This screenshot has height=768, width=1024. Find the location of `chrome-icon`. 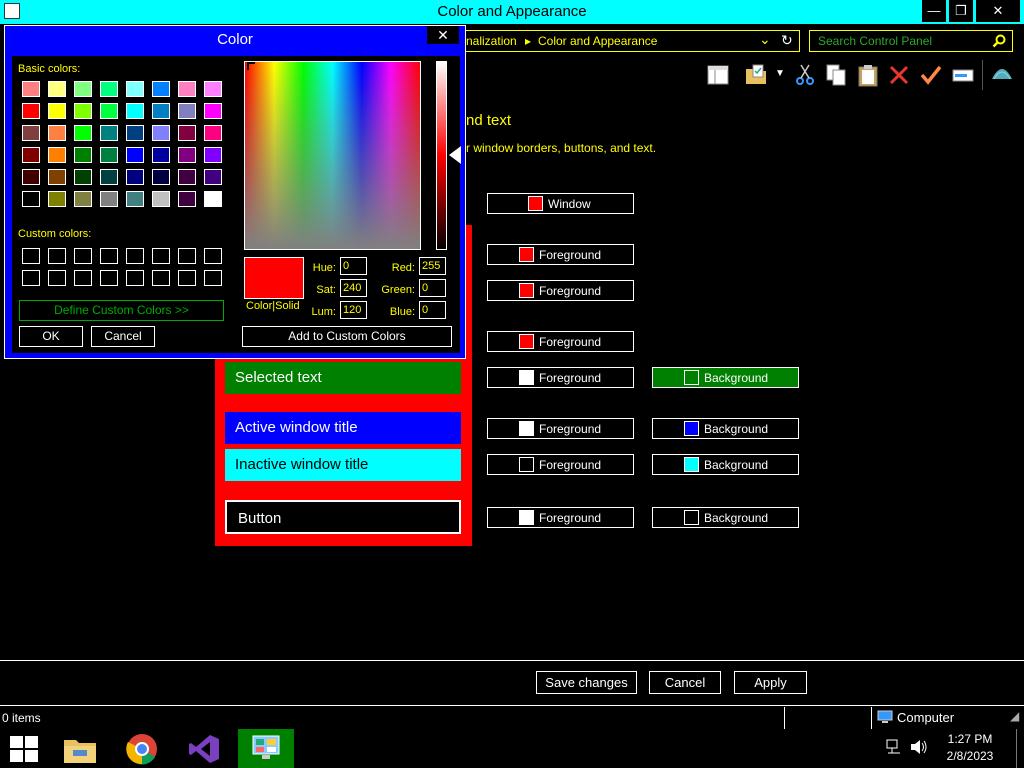

chrome-icon is located at coordinates (142, 749).